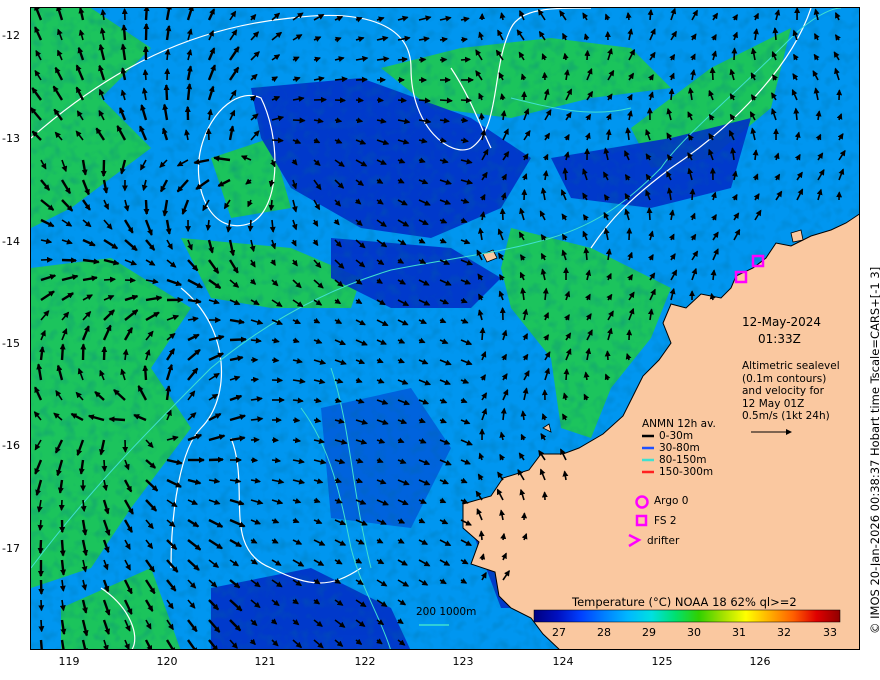 This screenshot has height=680, width=880. Describe the element at coordinates (665, 521) in the screenshot. I see `fs-label: FS 2` at that location.